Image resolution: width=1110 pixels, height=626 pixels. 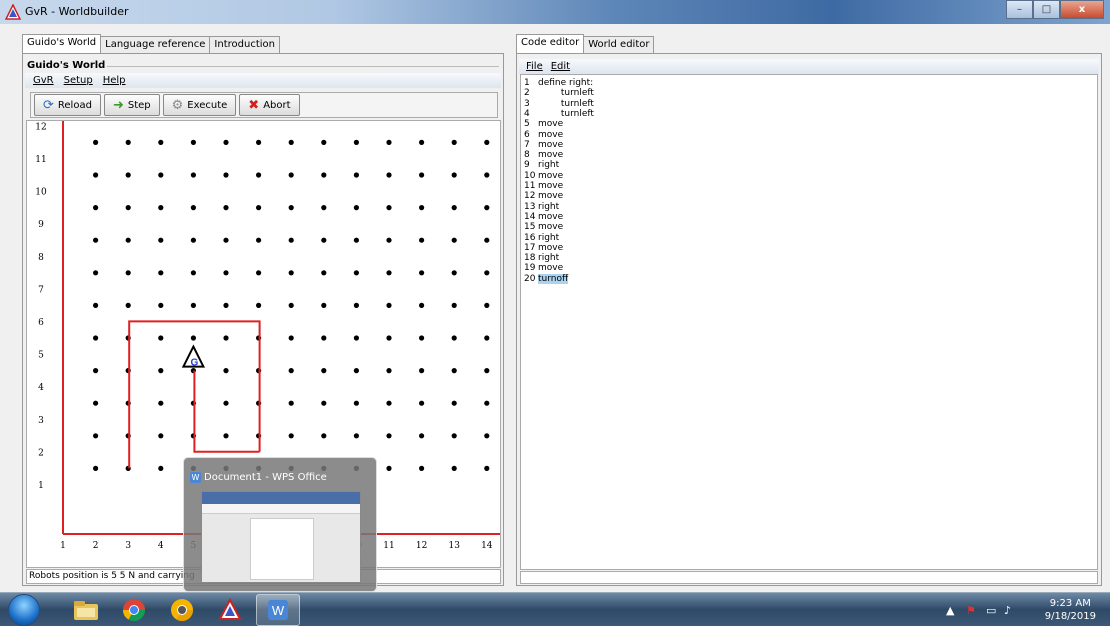 What do you see at coordinates (230, 610) in the screenshot?
I see `gvr-taskbar-item` at bounding box center [230, 610].